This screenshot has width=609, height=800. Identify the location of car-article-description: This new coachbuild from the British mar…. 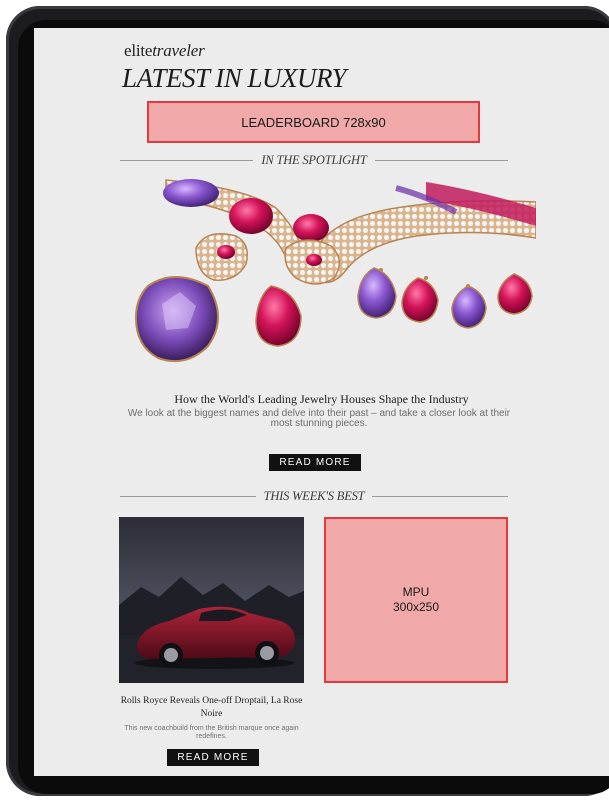
(211, 732).